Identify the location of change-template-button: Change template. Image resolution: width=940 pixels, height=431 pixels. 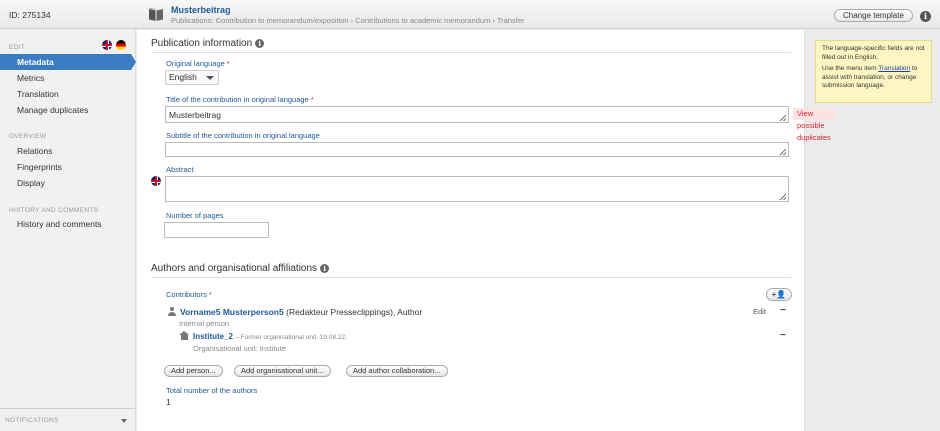
(873, 15).